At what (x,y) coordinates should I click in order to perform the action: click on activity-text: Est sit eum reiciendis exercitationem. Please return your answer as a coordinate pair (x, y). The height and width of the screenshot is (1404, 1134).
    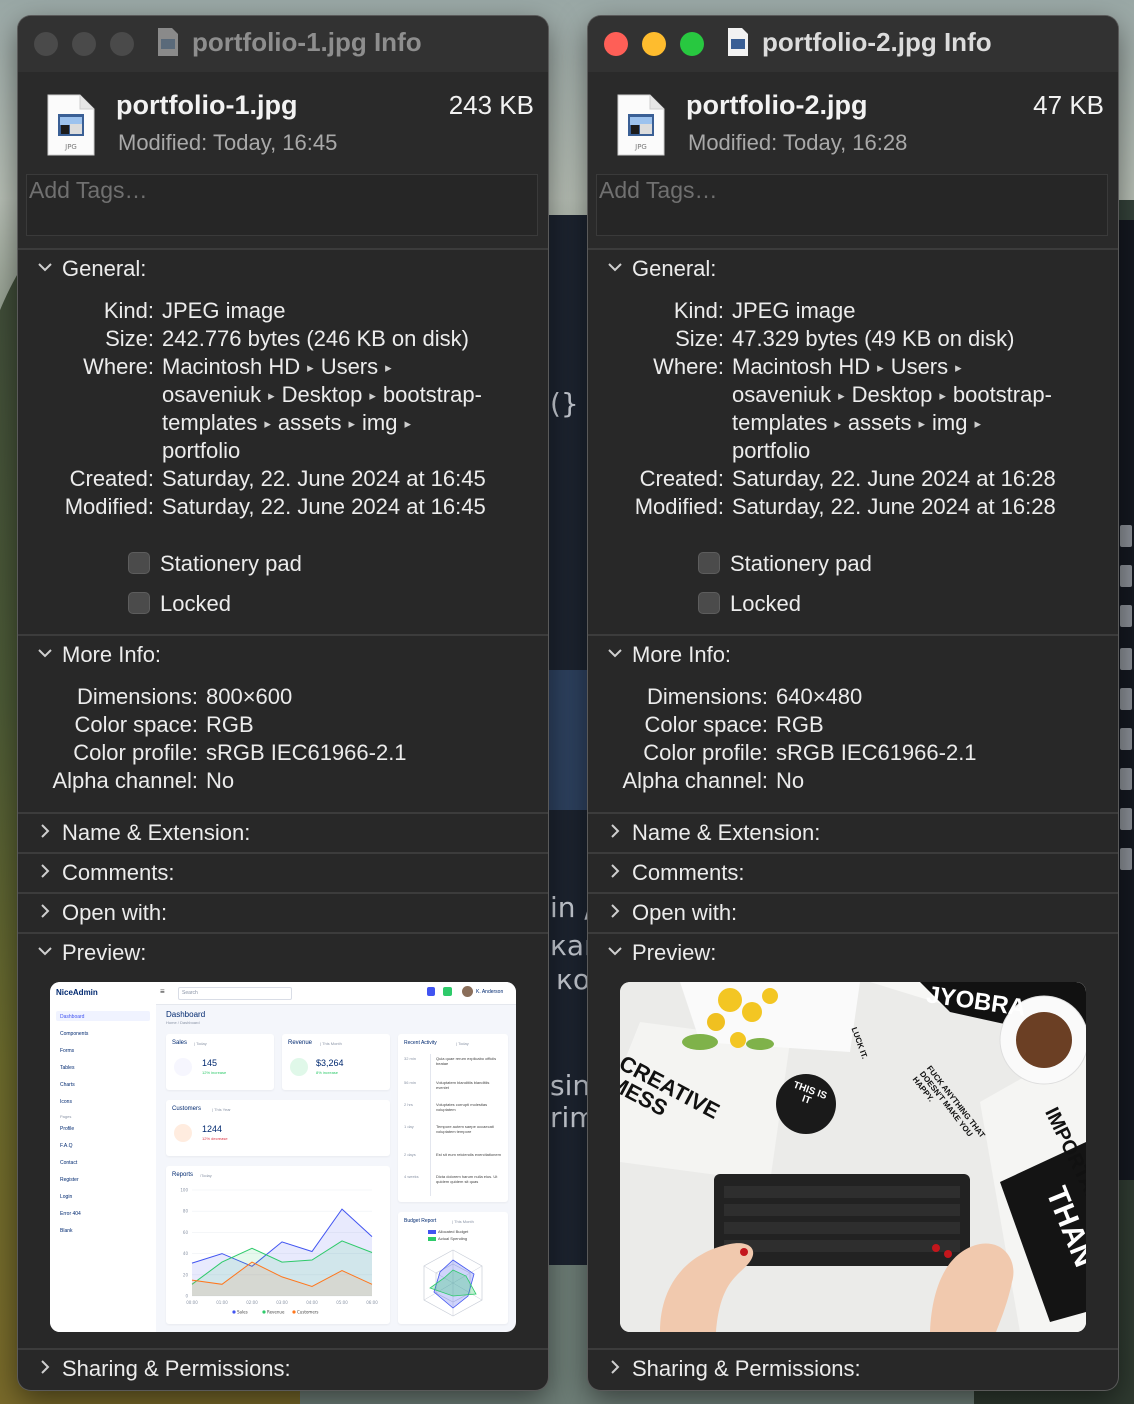
    Looking at the image, I should click on (468, 1154).